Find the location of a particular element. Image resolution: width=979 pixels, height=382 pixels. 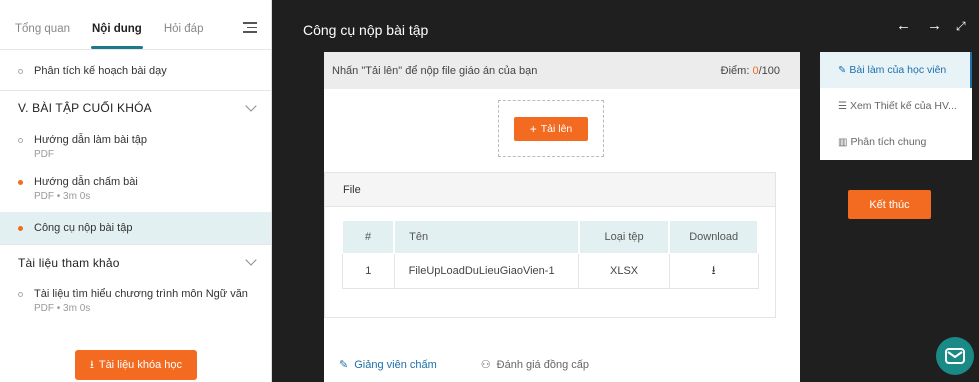

score: Điểm: 0/100 is located at coordinates (750, 71).